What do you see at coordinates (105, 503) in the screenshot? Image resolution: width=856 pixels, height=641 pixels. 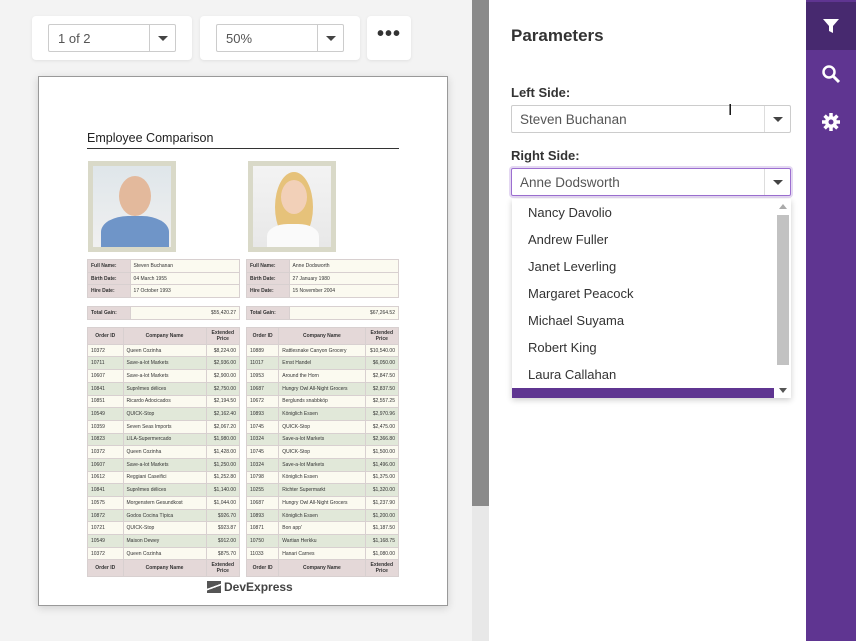 I see `order-id-cell: 10575` at bounding box center [105, 503].